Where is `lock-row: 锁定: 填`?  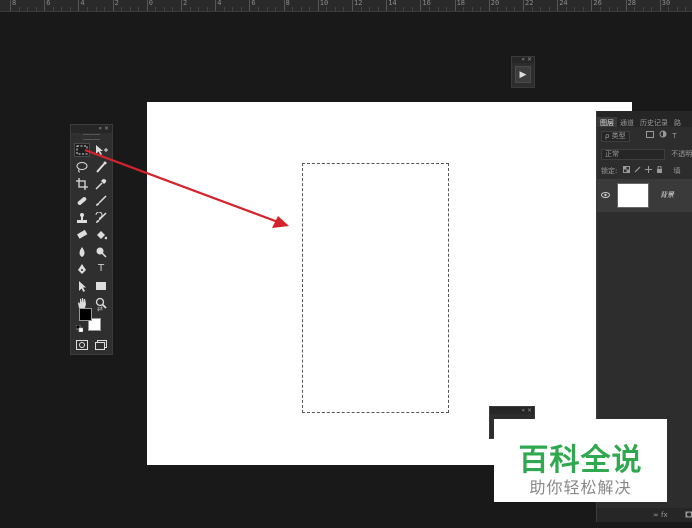
lock-row: 锁定: 填 is located at coordinates (646, 171).